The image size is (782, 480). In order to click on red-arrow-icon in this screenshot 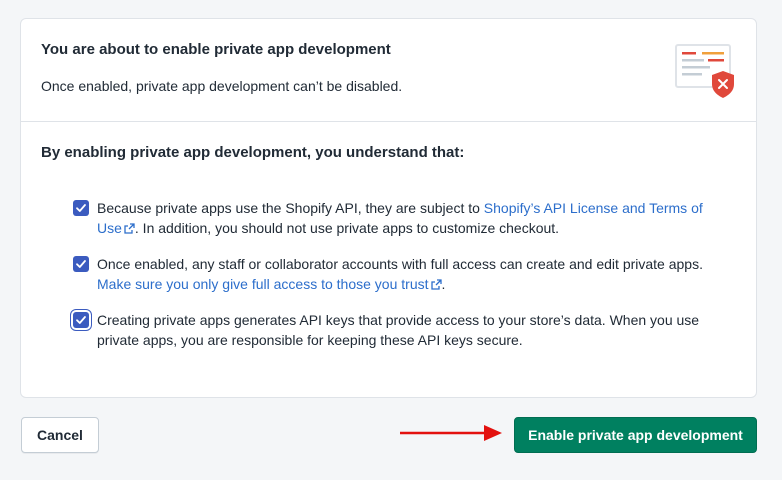, I will do `click(451, 433)`.